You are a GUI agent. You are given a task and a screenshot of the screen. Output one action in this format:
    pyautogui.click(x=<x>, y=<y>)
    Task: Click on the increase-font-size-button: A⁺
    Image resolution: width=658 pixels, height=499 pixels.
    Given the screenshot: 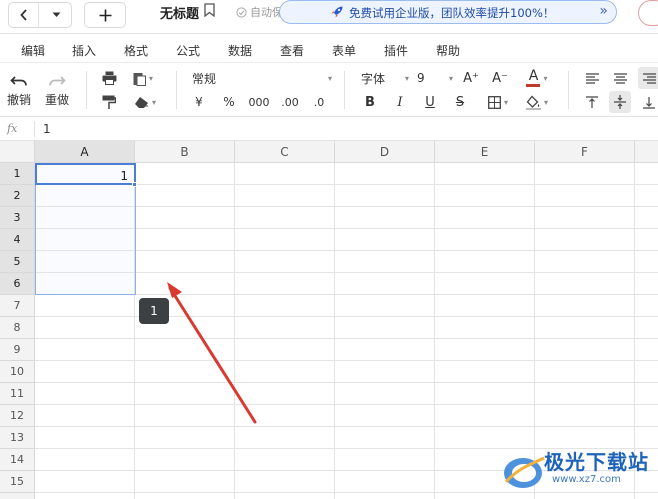 What is the action you would take?
    pyautogui.click(x=471, y=78)
    